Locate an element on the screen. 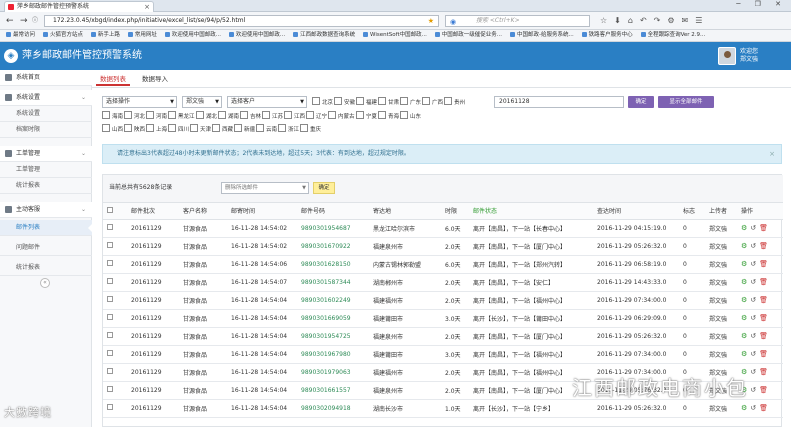  close-tab-icon: × is located at coordinates (147, 7).